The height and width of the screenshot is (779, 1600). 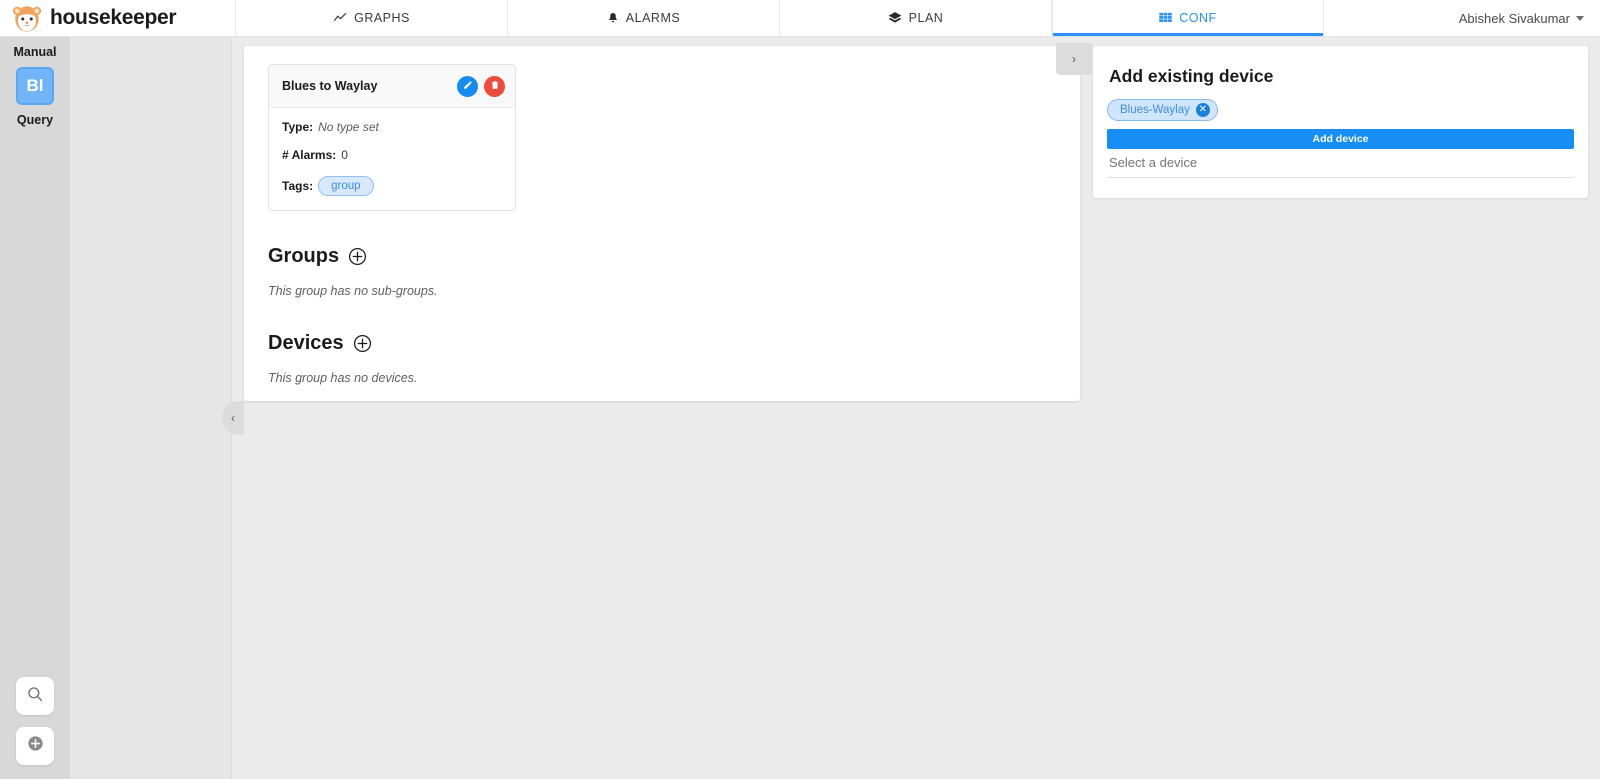 I want to click on tab-plan: PLAN, so click(x=916, y=18).